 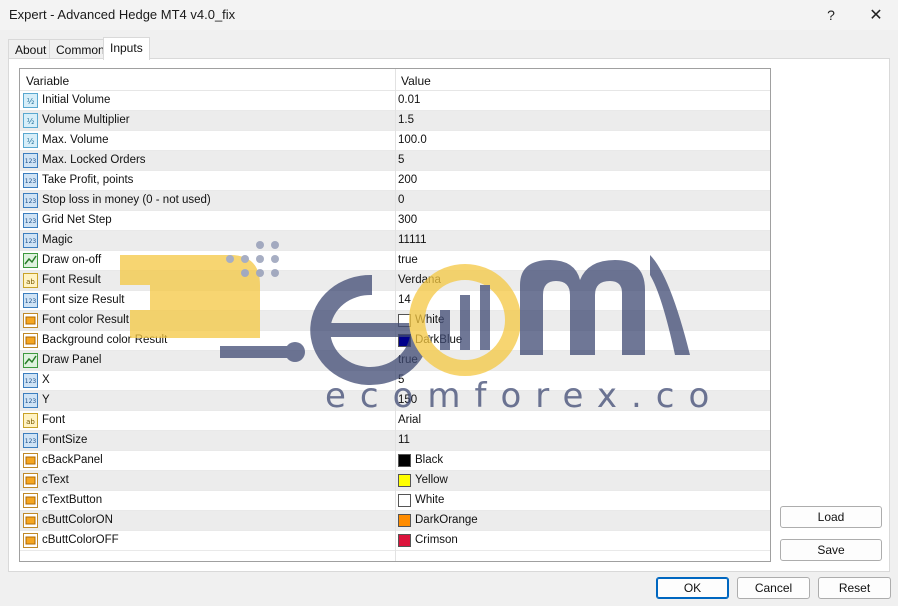 I want to click on variable-value: 0.01, so click(x=409, y=100).